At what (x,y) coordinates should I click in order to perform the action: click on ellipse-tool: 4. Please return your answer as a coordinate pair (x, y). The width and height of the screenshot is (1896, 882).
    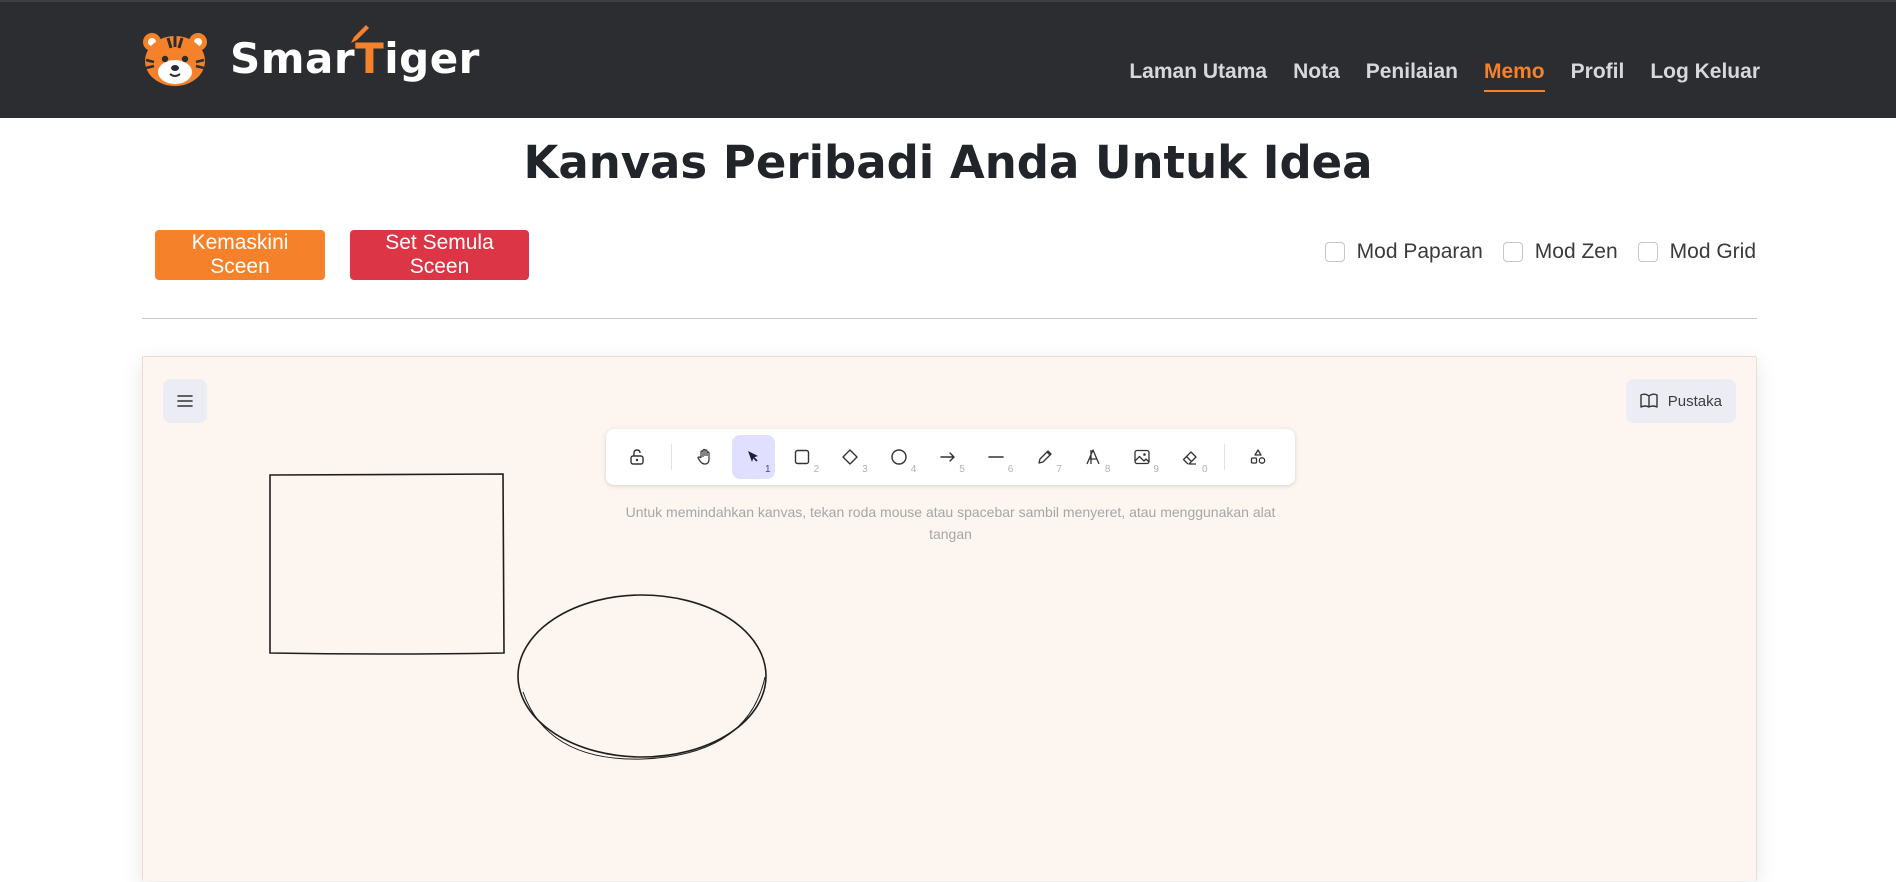
    Looking at the image, I should click on (899, 457).